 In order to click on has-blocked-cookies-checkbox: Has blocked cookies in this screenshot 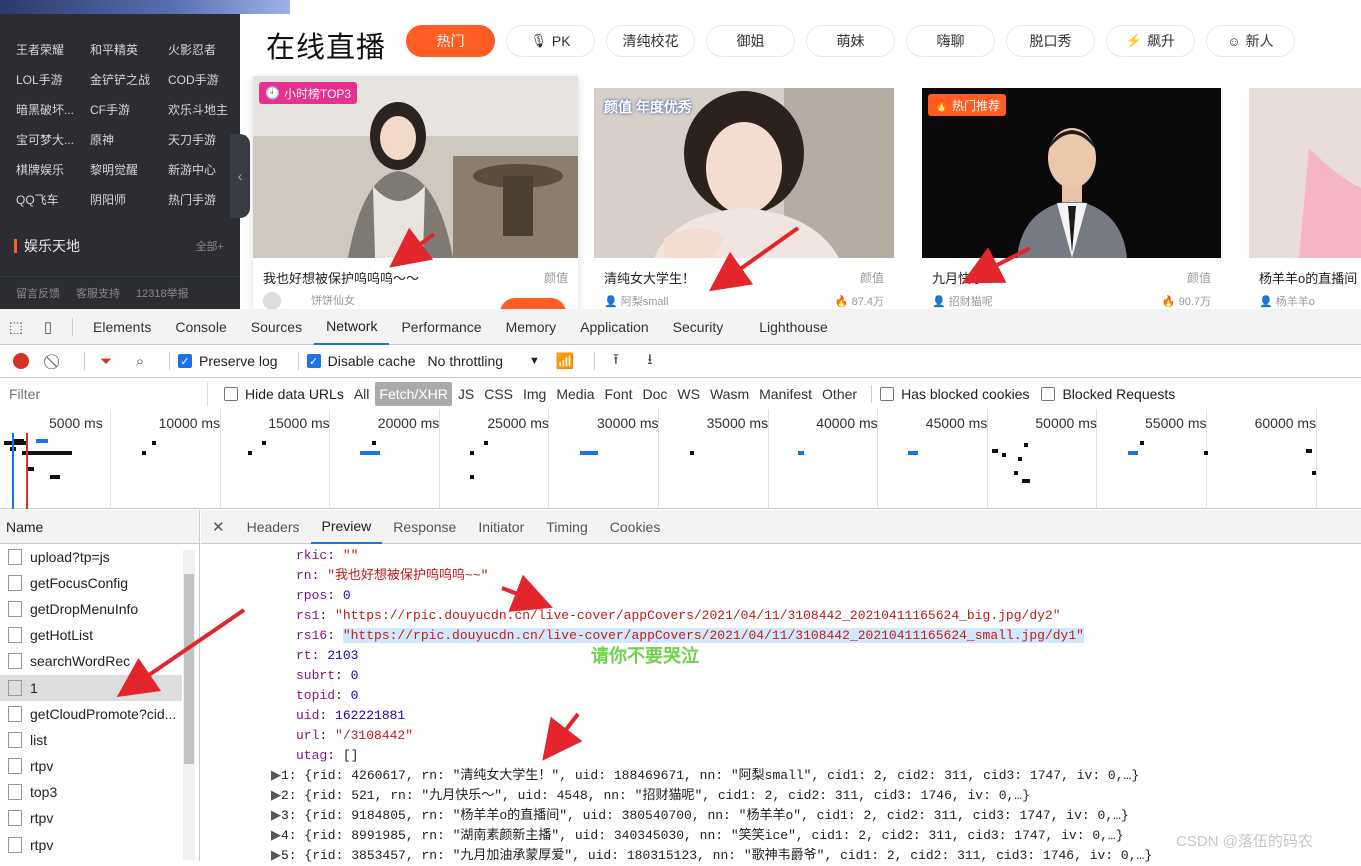, I will do `click(954, 394)`.